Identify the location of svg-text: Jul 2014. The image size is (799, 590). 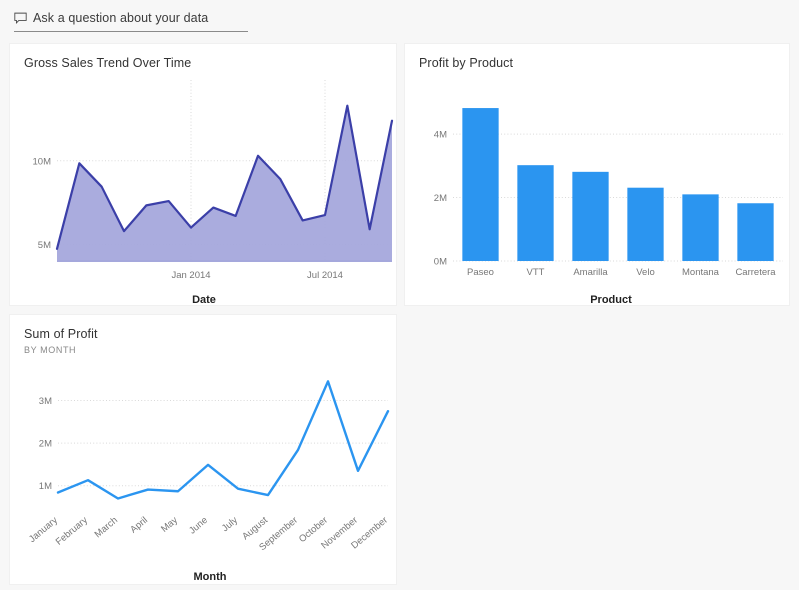
(325, 275).